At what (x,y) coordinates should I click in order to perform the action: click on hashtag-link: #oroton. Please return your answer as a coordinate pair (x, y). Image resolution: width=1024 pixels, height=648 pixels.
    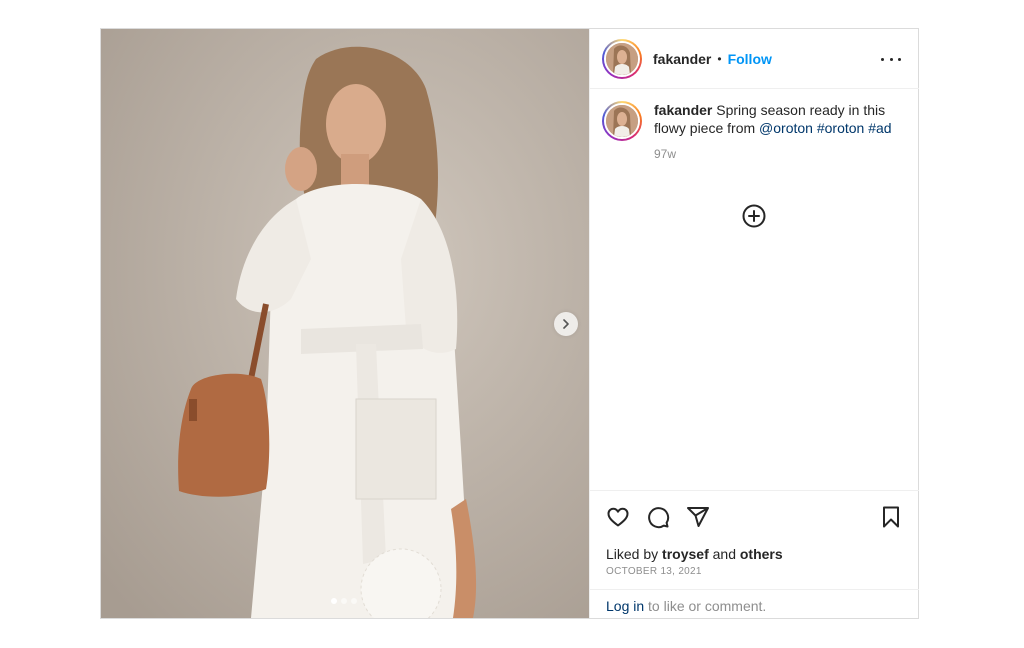
    Looking at the image, I should click on (840, 128).